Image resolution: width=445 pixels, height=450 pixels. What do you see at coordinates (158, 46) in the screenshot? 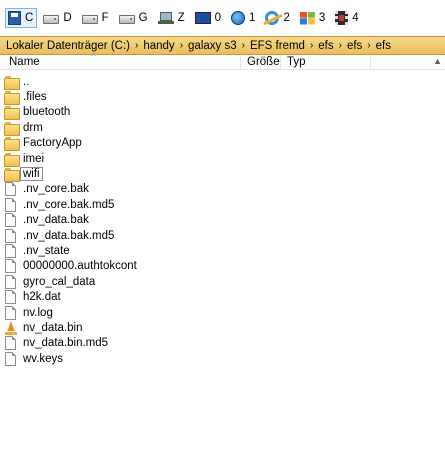
I see `breadcrumb-item: handy` at bounding box center [158, 46].